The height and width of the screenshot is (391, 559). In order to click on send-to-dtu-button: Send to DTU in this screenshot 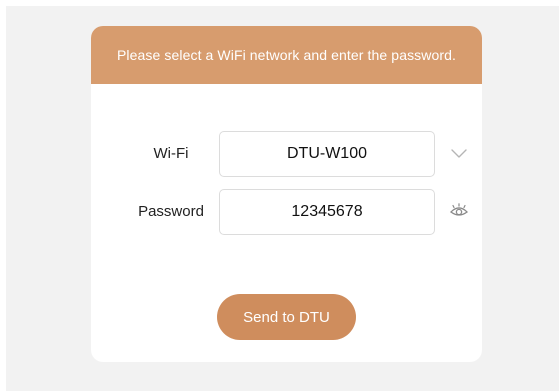, I will do `click(286, 317)`.